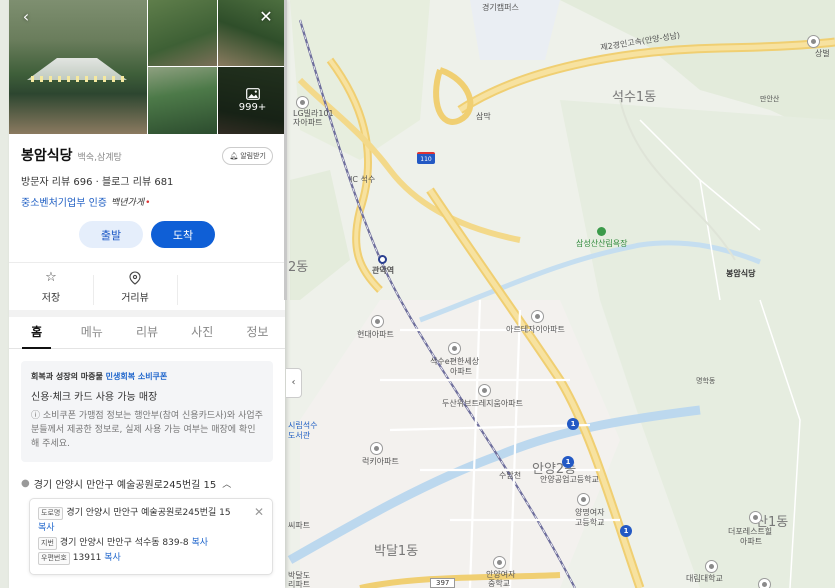  Describe the element at coordinates (380, 461) in the screenshot. I see `map-label-lucky-apt: 럭키아파트` at that location.